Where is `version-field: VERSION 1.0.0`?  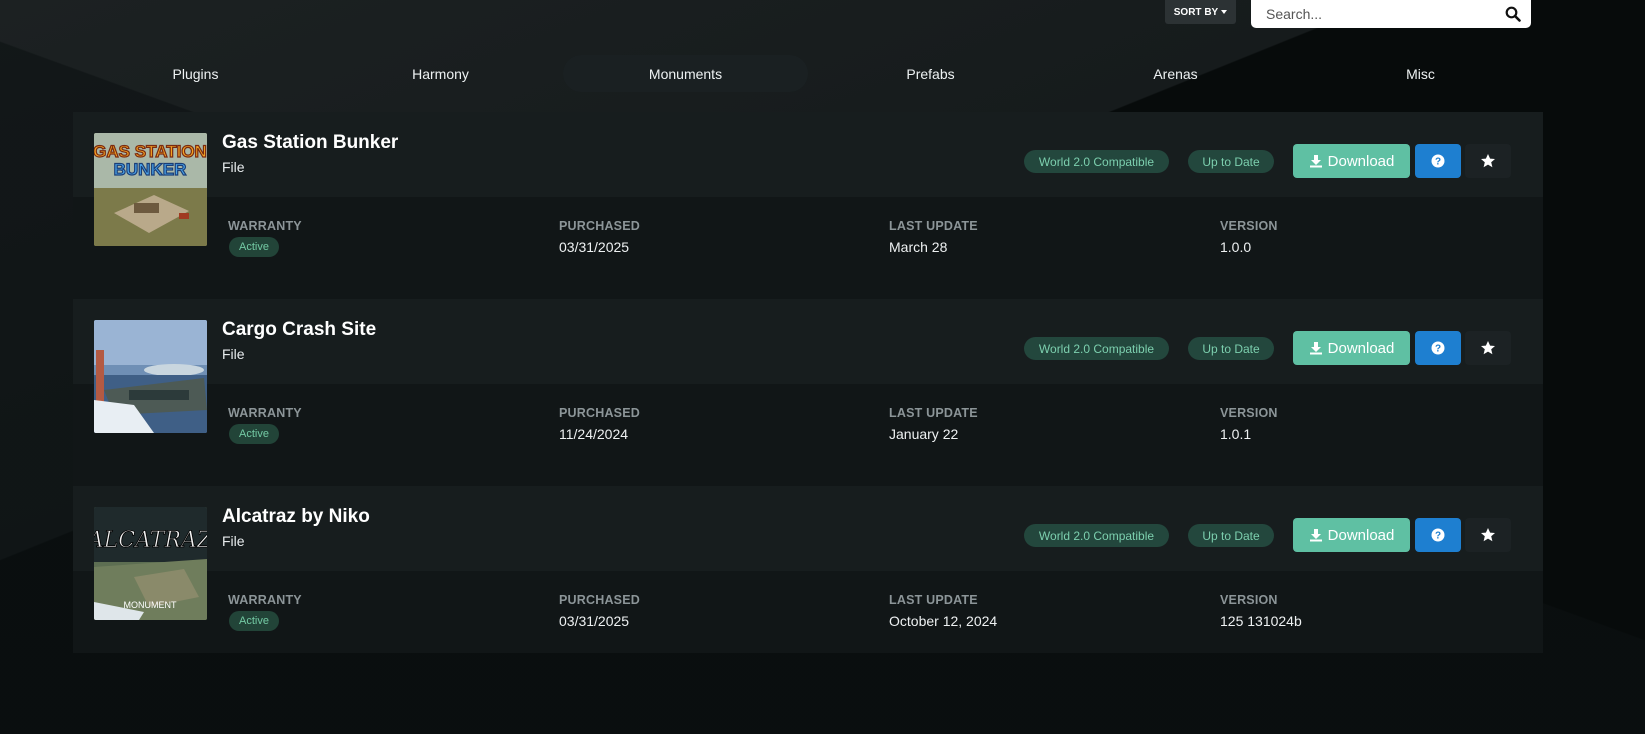 version-field: VERSION 1.0.0 is located at coordinates (1249, 237).